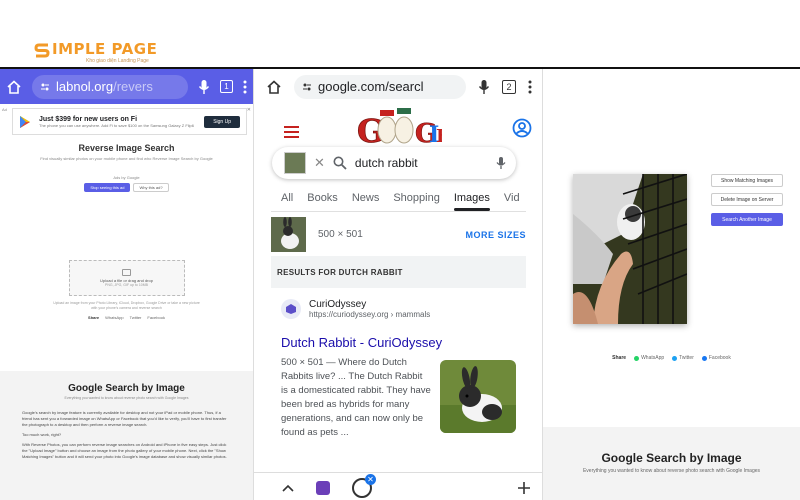 The image size is (800, 500). I want to click on google-lens-icon: ✕, so click(364, 485).